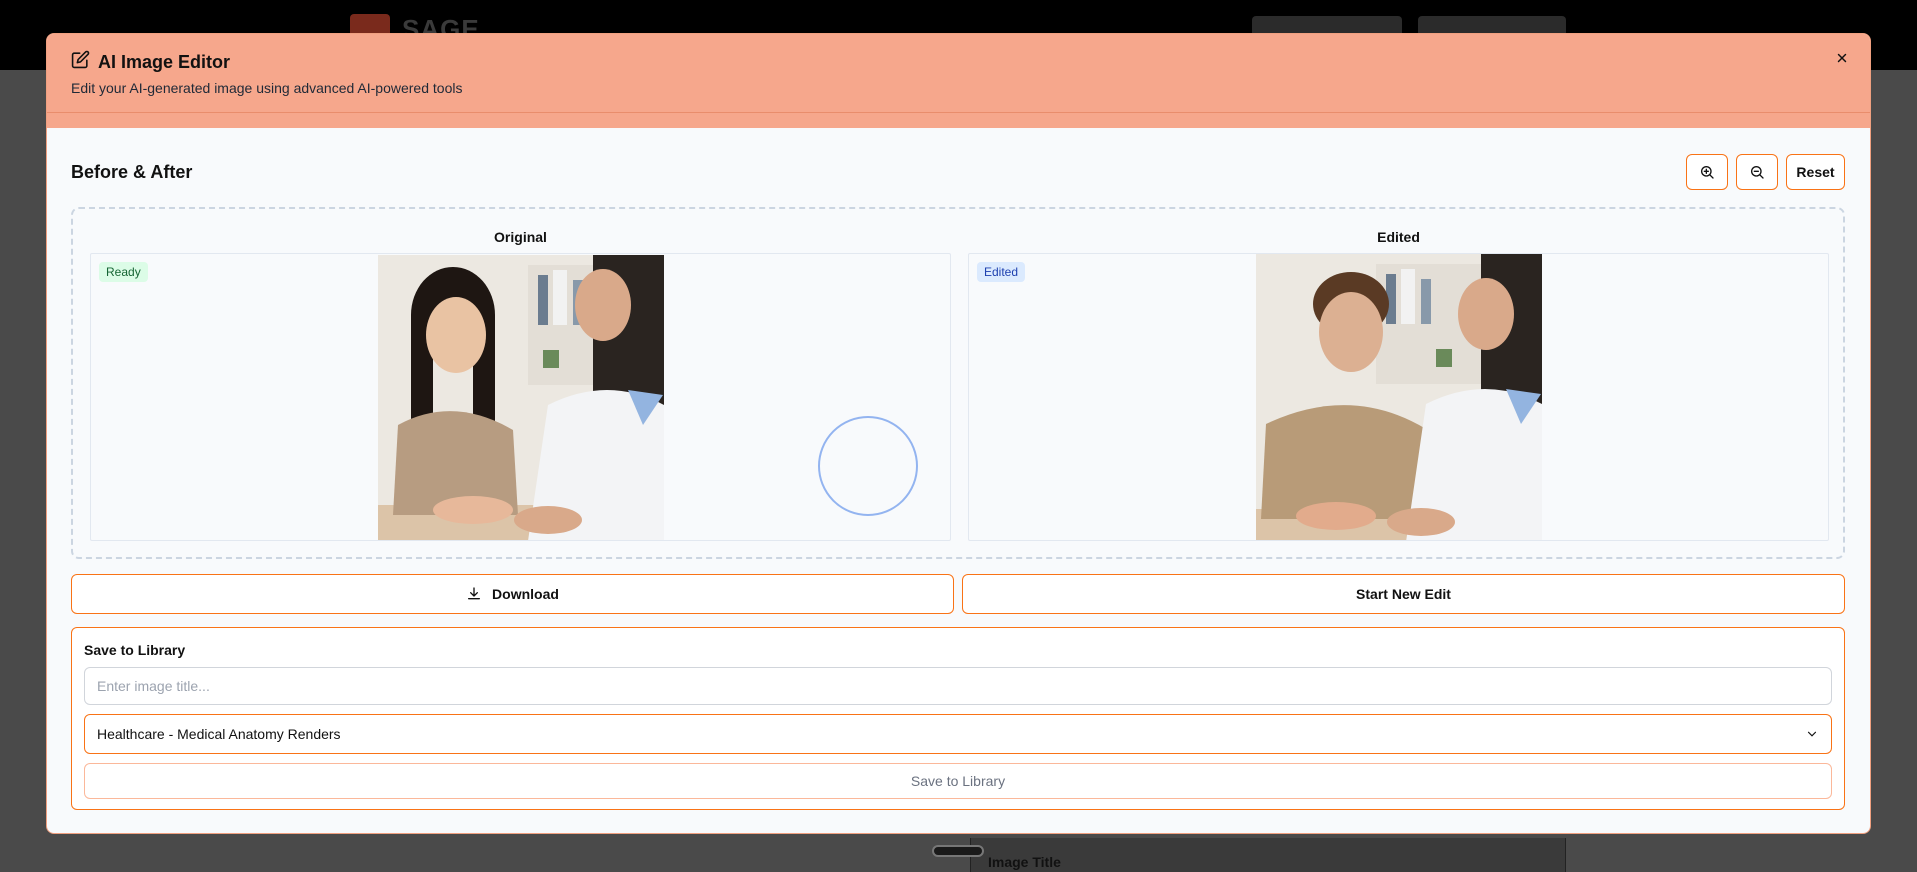  Describe the element at coordinates (1001, 272) in the screenshot. I see `status-badge: Edited` at that location.